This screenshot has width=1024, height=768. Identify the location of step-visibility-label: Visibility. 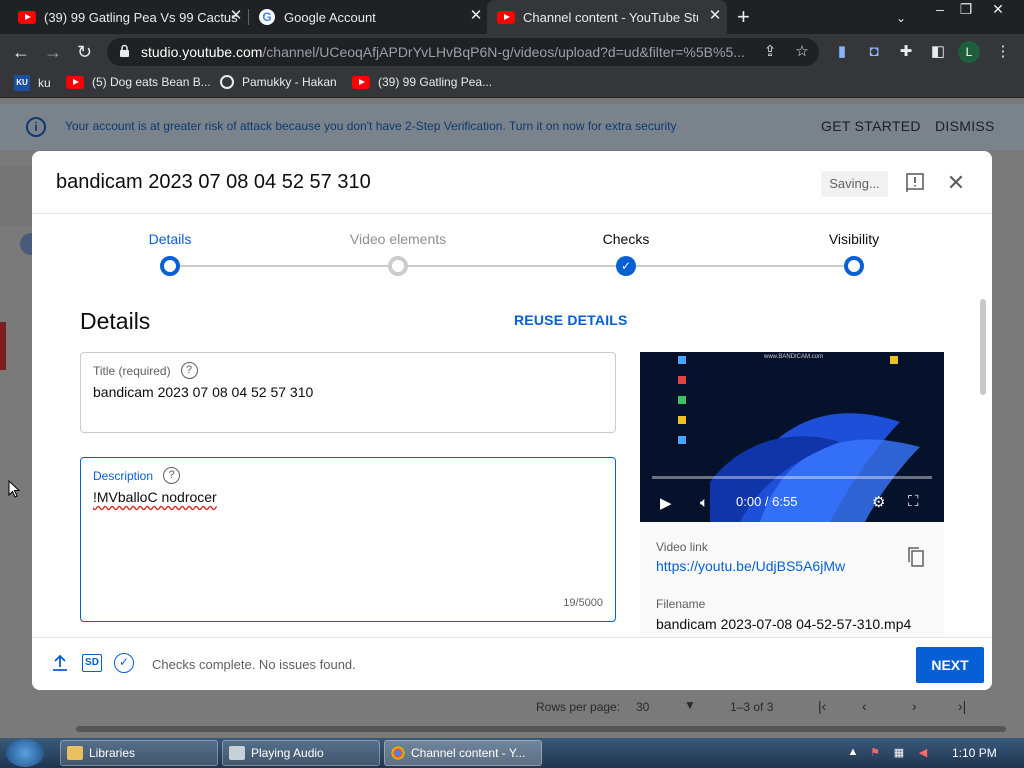
(854, 239).